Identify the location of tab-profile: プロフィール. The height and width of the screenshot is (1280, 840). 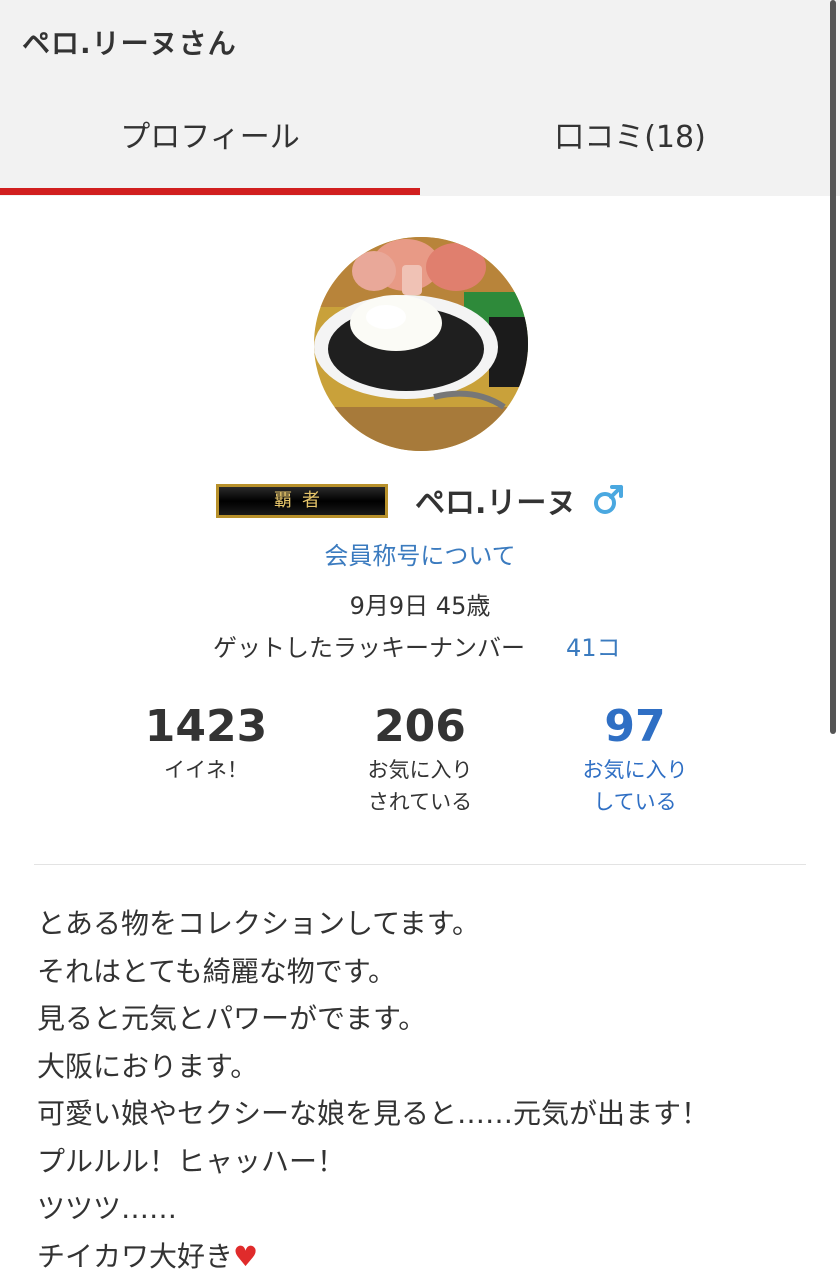
(210, 140).